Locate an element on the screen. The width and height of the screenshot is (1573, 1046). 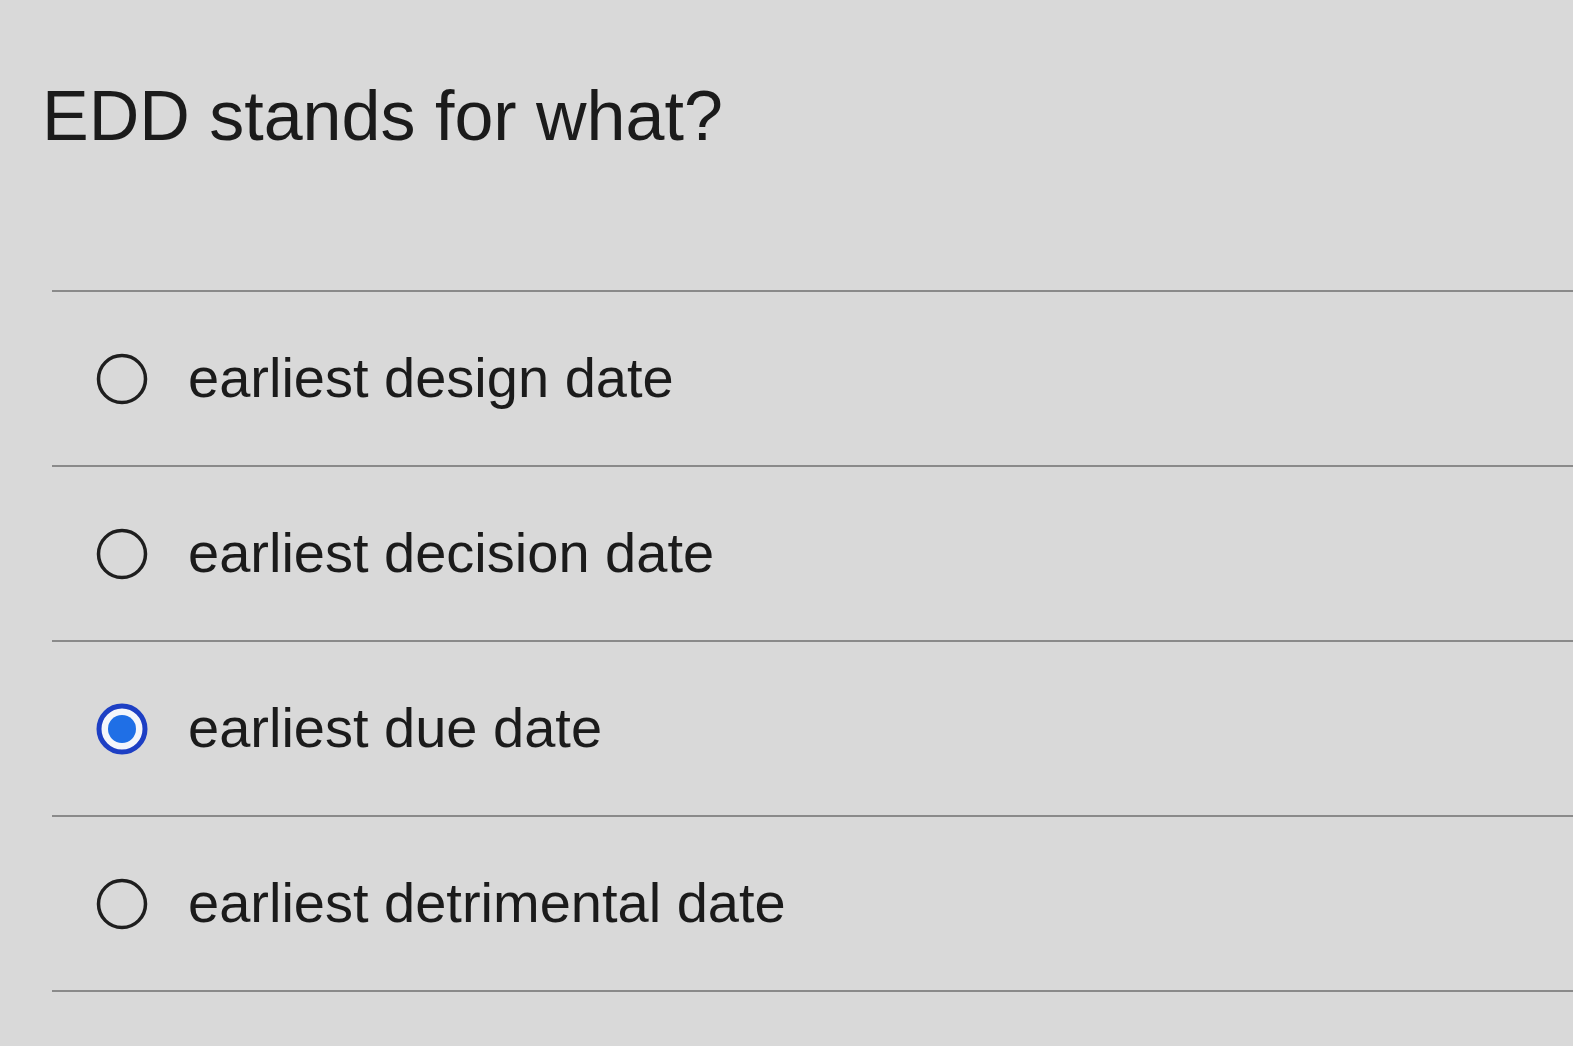
option-label: earliest detrimental date is located at coordinates (487, 903).